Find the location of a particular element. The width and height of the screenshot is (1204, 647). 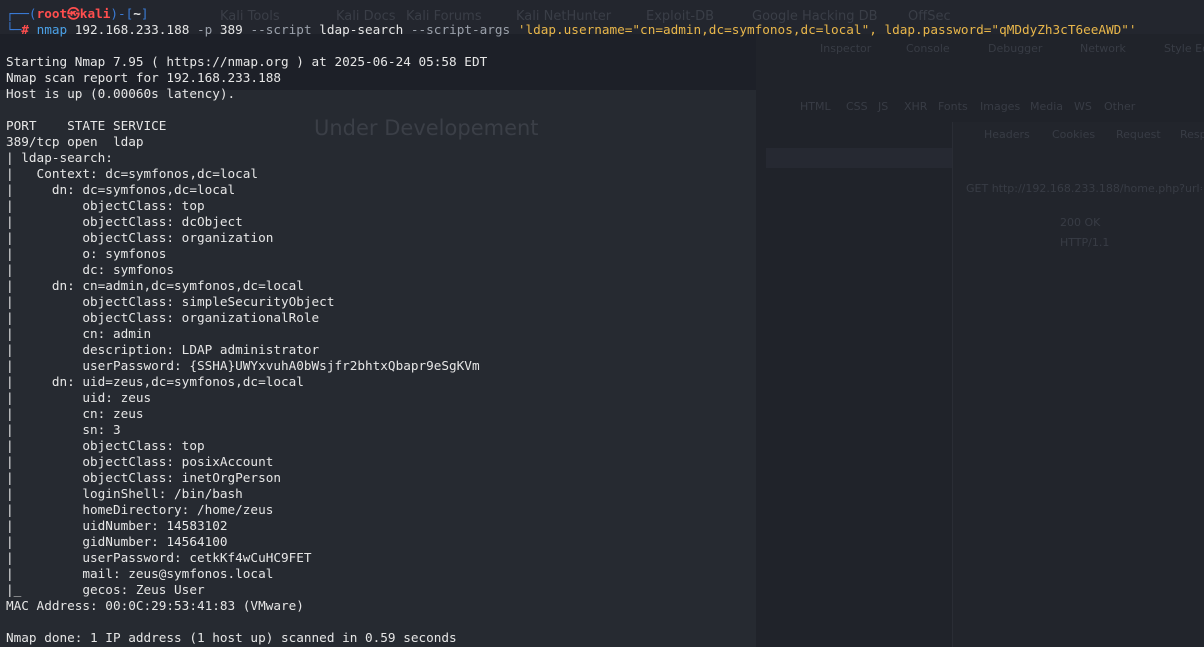

output-line: | cn: admin is located at coordinates (79, 333).